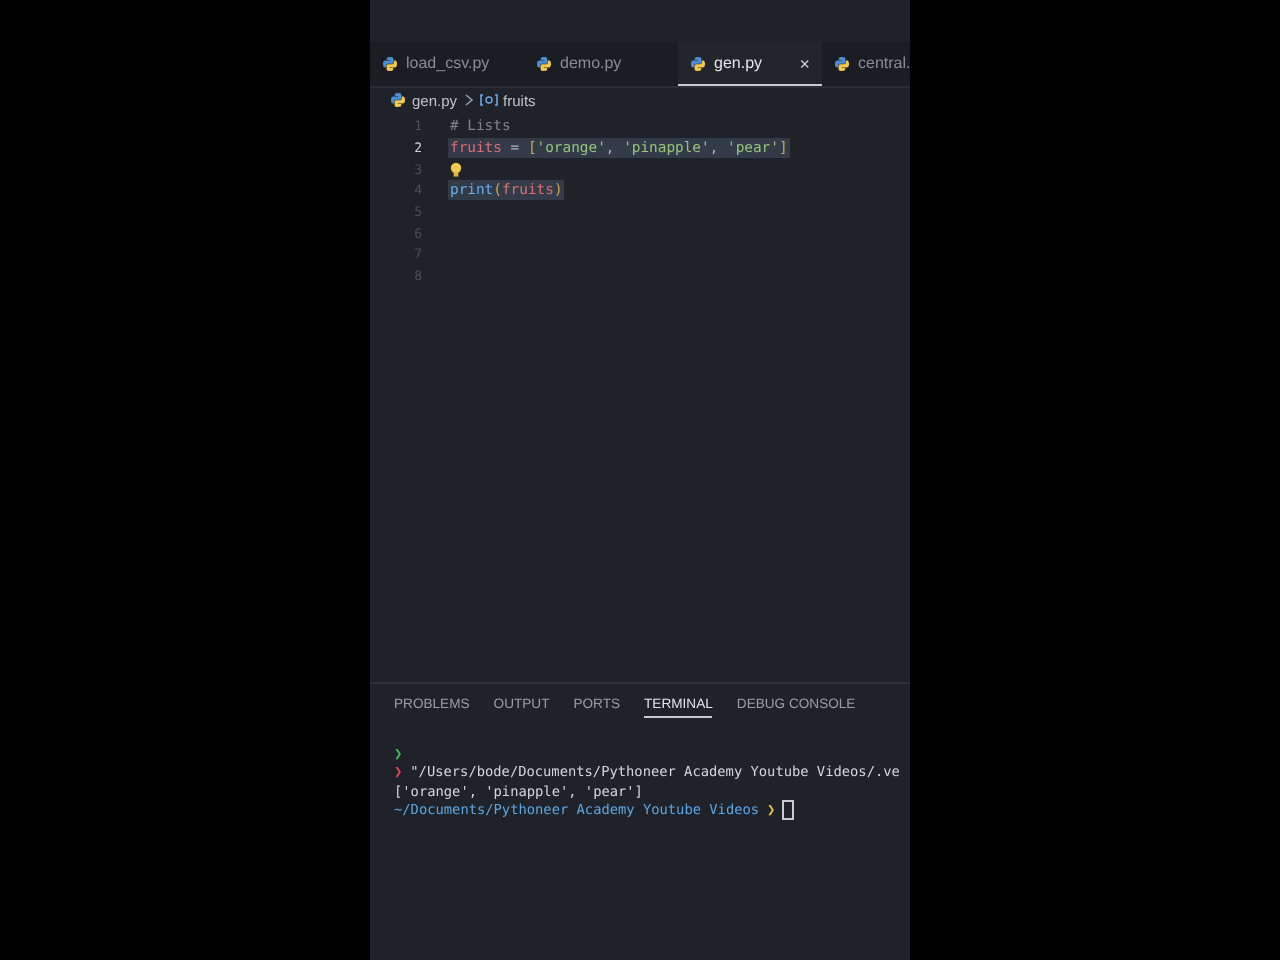 The image size is (1280, 960). Describe the element at coordinates (488, 100) in the screenshot. I see `variable-icon` at that location.